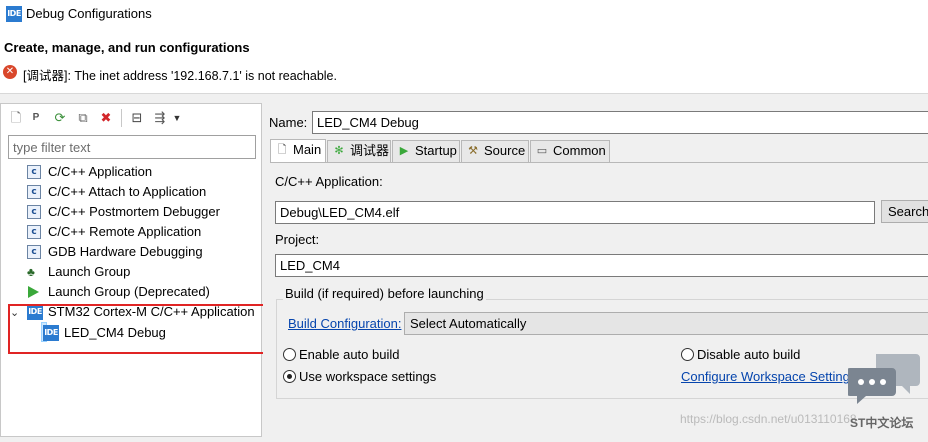 This screenshot has height=442, width=928. I want to click on tab-source: ⚒ Source, so click(495, 151).